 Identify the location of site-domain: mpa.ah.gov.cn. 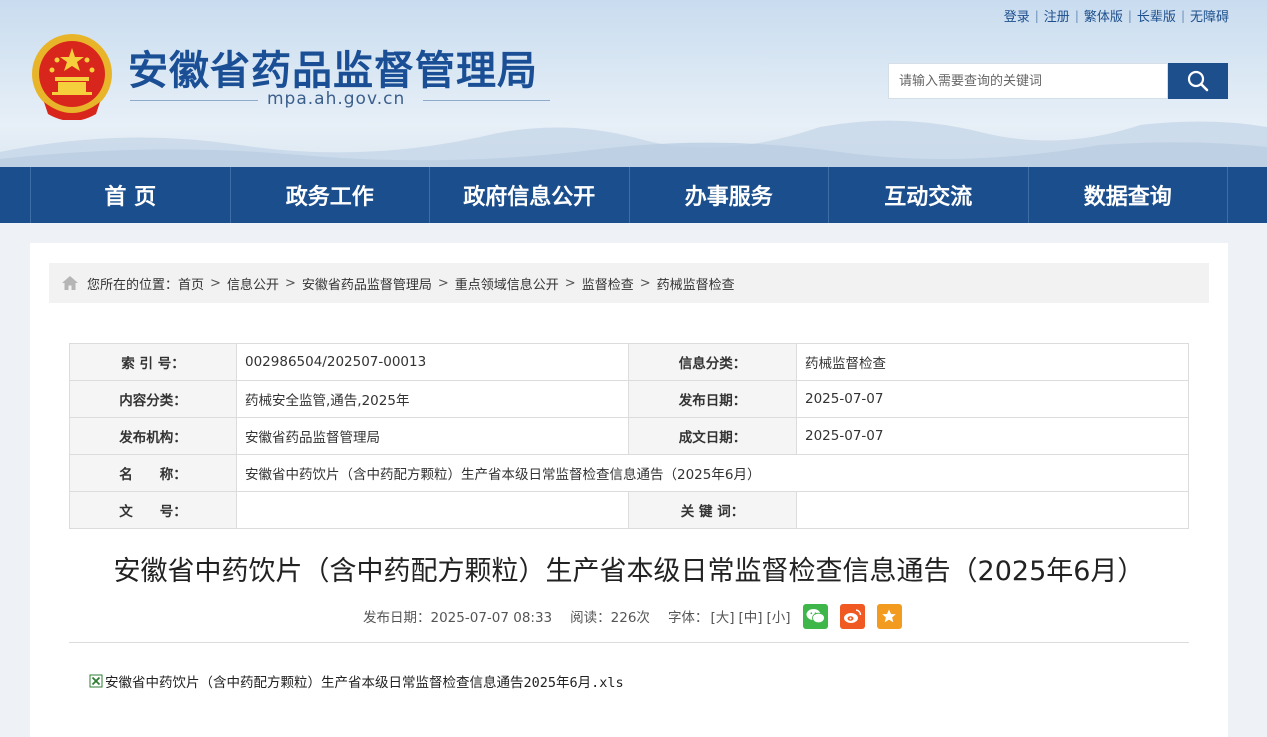
(336, 99).